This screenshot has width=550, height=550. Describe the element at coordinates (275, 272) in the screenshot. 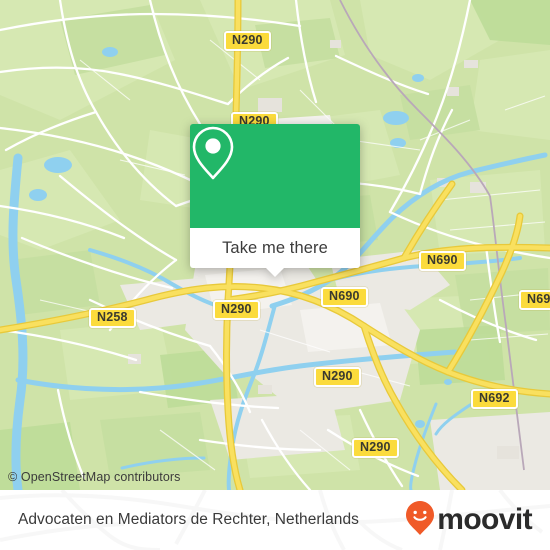

I see `popup-tail` at that location.